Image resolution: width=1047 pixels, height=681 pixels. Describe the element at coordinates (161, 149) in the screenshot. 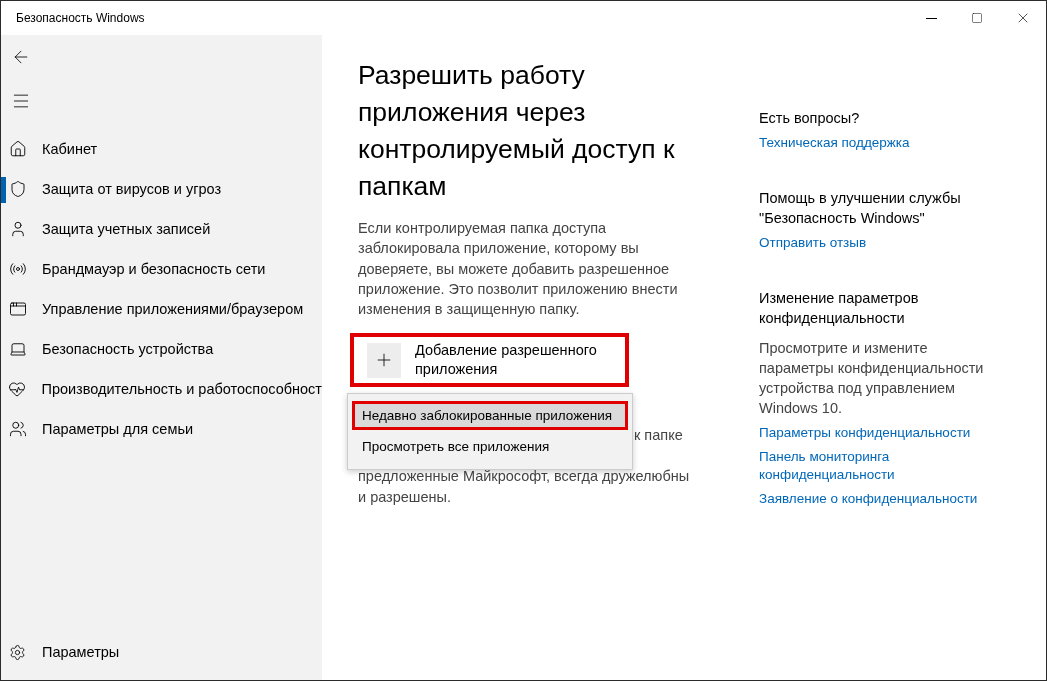

I see `sidebar-item: Кабинет` at that location.